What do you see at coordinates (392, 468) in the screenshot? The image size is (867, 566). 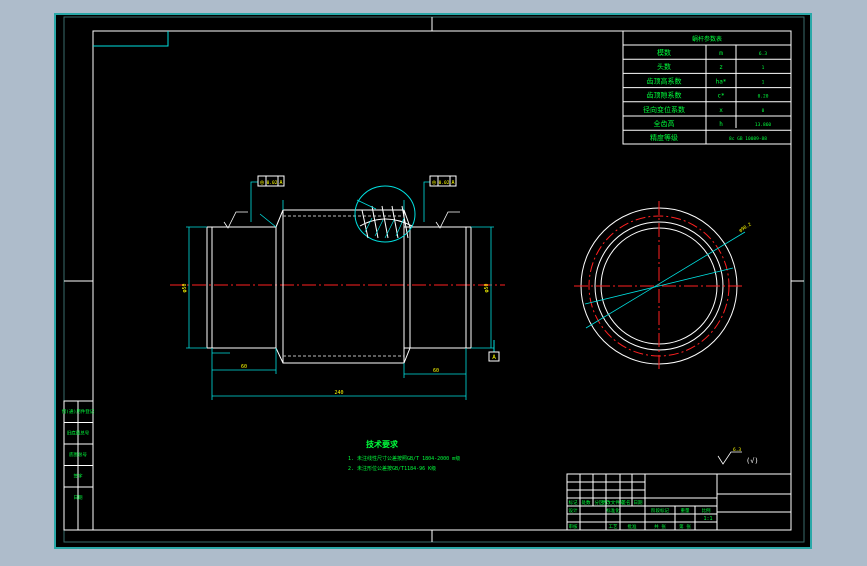 I see `tech-req-item-2: 2. 未注形位公差按GB/T1184-96 K级` at bounding box center [392, 468].